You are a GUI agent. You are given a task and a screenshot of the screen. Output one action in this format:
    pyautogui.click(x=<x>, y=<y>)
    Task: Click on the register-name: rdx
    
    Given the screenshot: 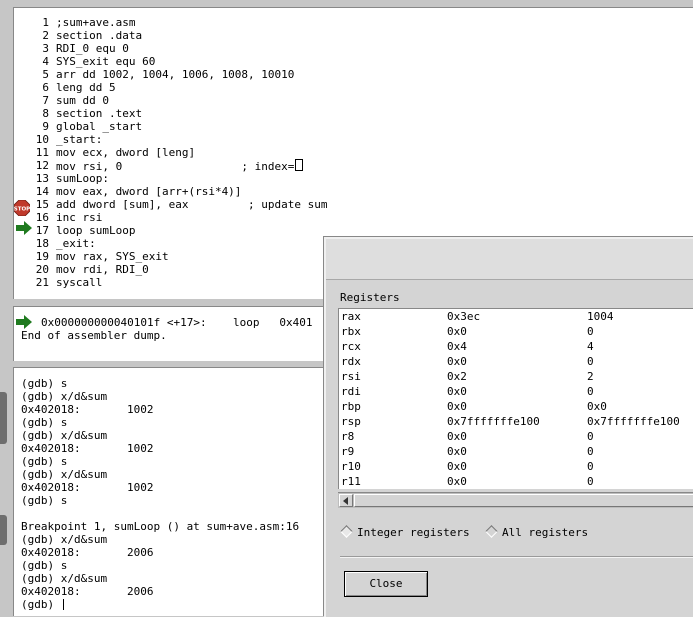 What is the action you would take?
    pyautogui.click(x=351, y=361)
    